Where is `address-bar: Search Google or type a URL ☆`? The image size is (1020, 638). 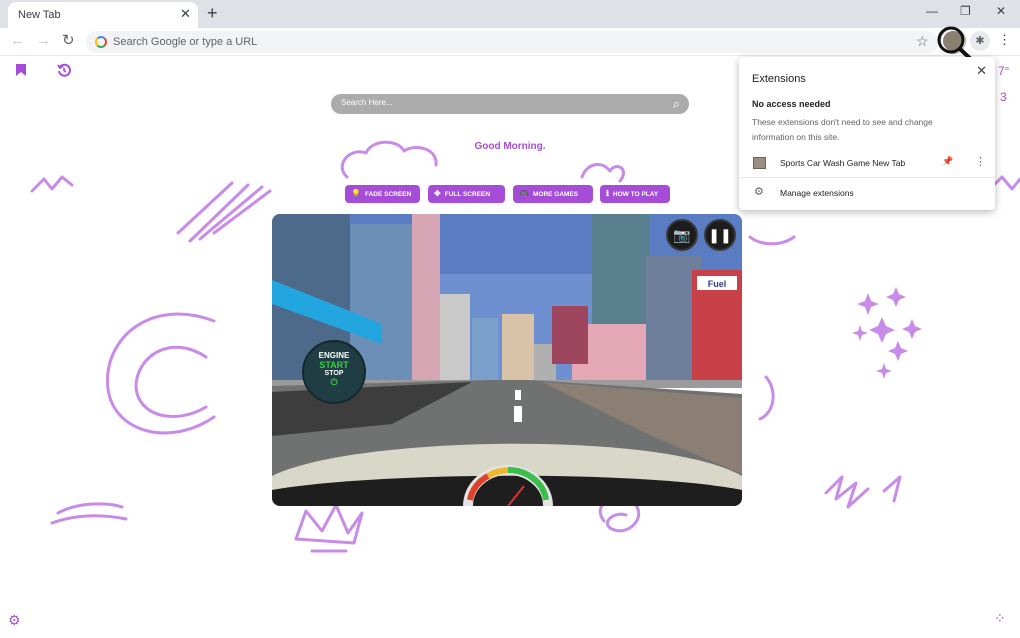
address-bar: Search Google or type a URL ☆ is located at coordinates (512, 42).